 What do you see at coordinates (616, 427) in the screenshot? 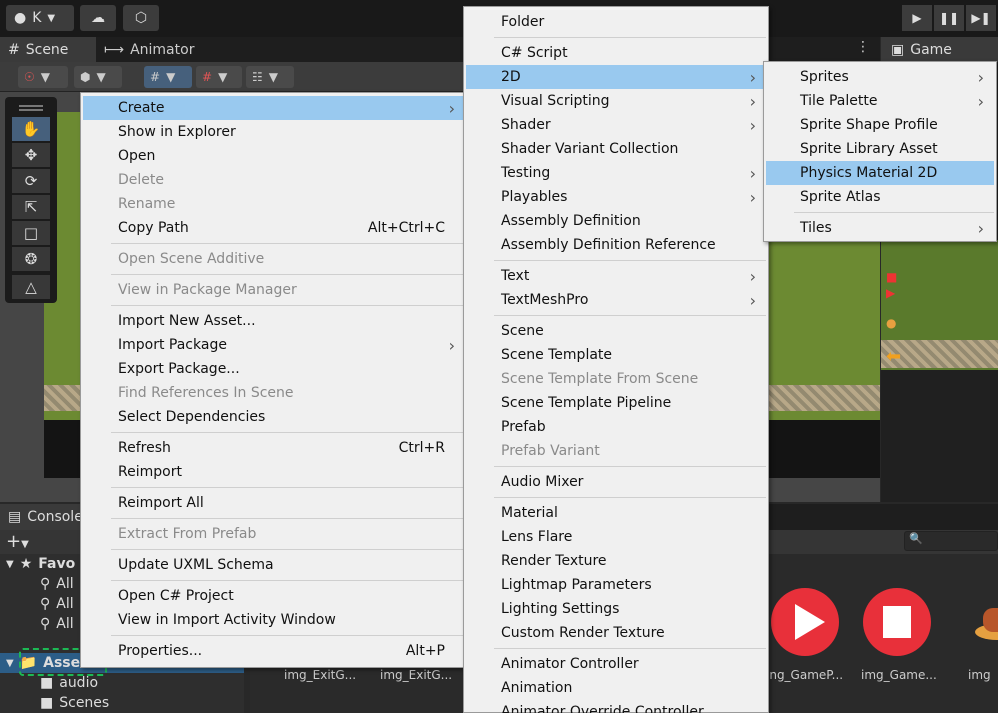
I see `create-item-prefab: Prefab` at bounding box center [616, 427].